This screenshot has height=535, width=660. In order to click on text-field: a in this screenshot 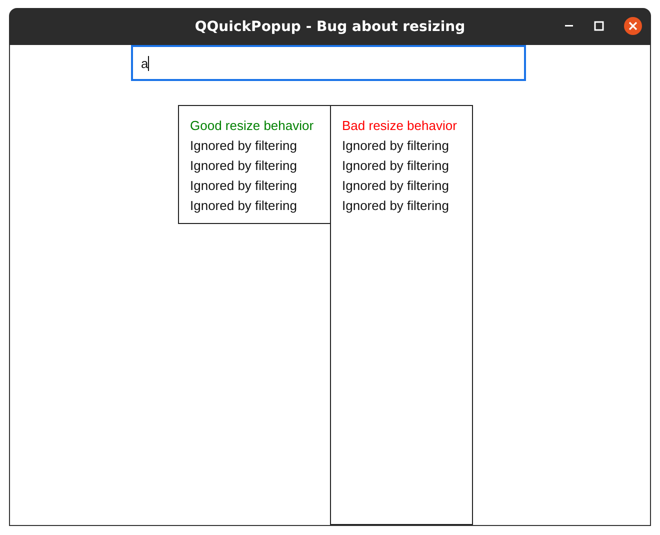, I will do `click(328, 63)`.